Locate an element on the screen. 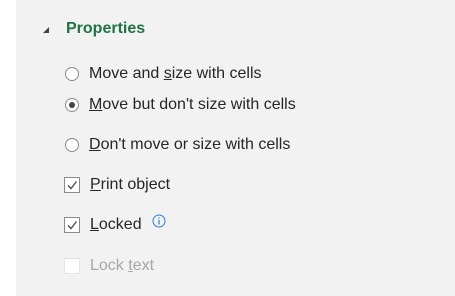 This screenshot has width=455, height=296. properties-section-header: Properties is located at coordinates (92, 29).